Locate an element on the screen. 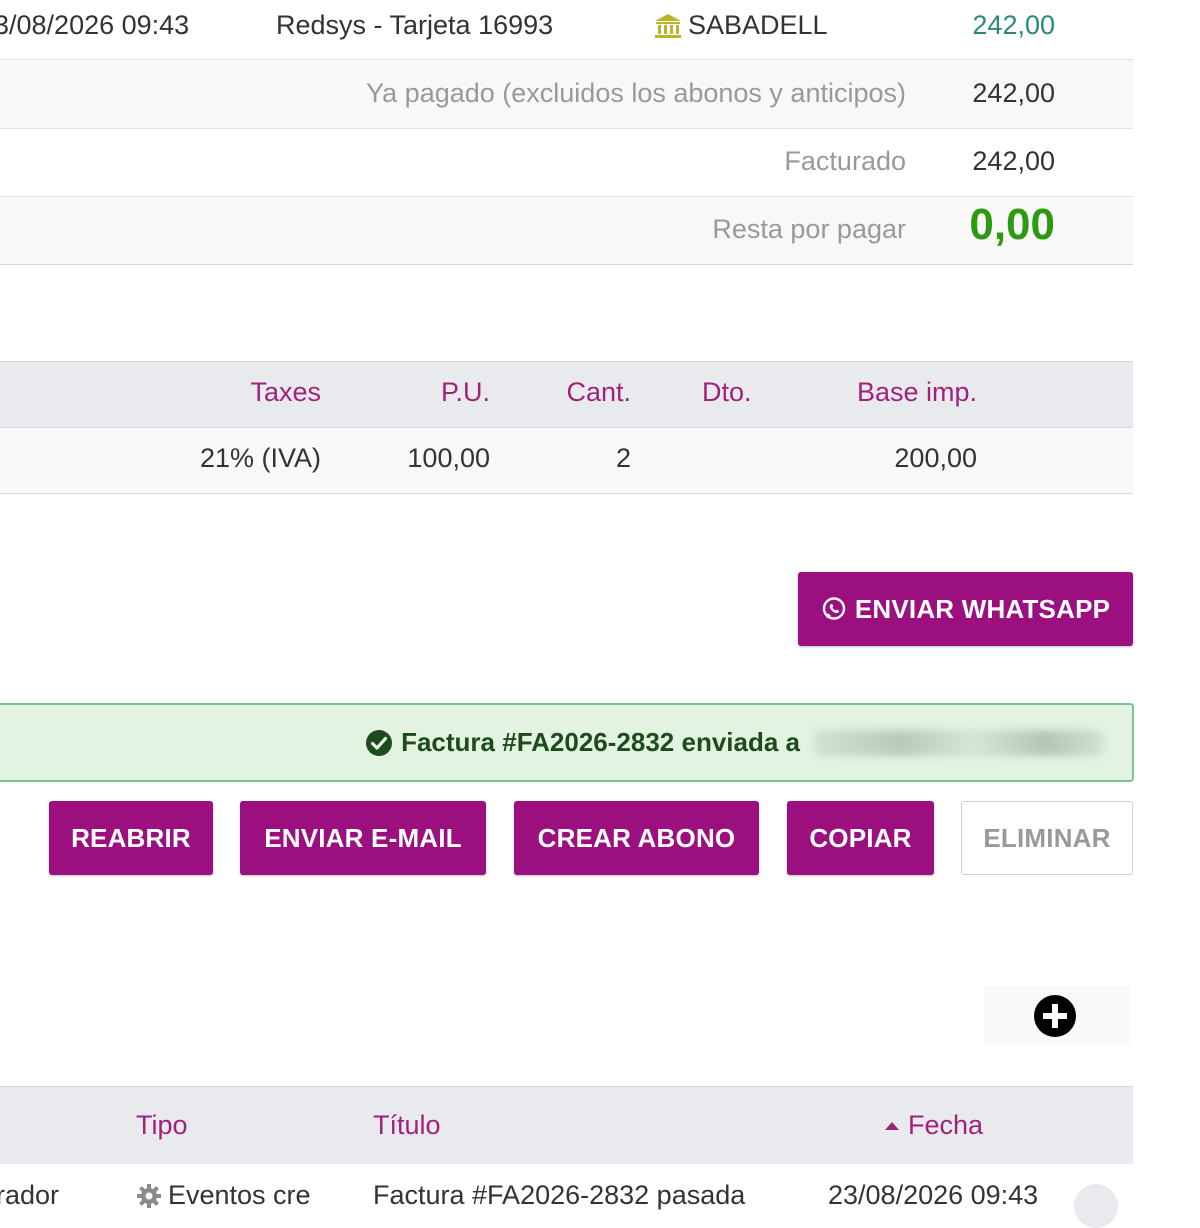 The width and height of the screenshot is (1200, 1228). payment-description: Redsys - Tarjeta 16993 is located at coordinates (414, 25).